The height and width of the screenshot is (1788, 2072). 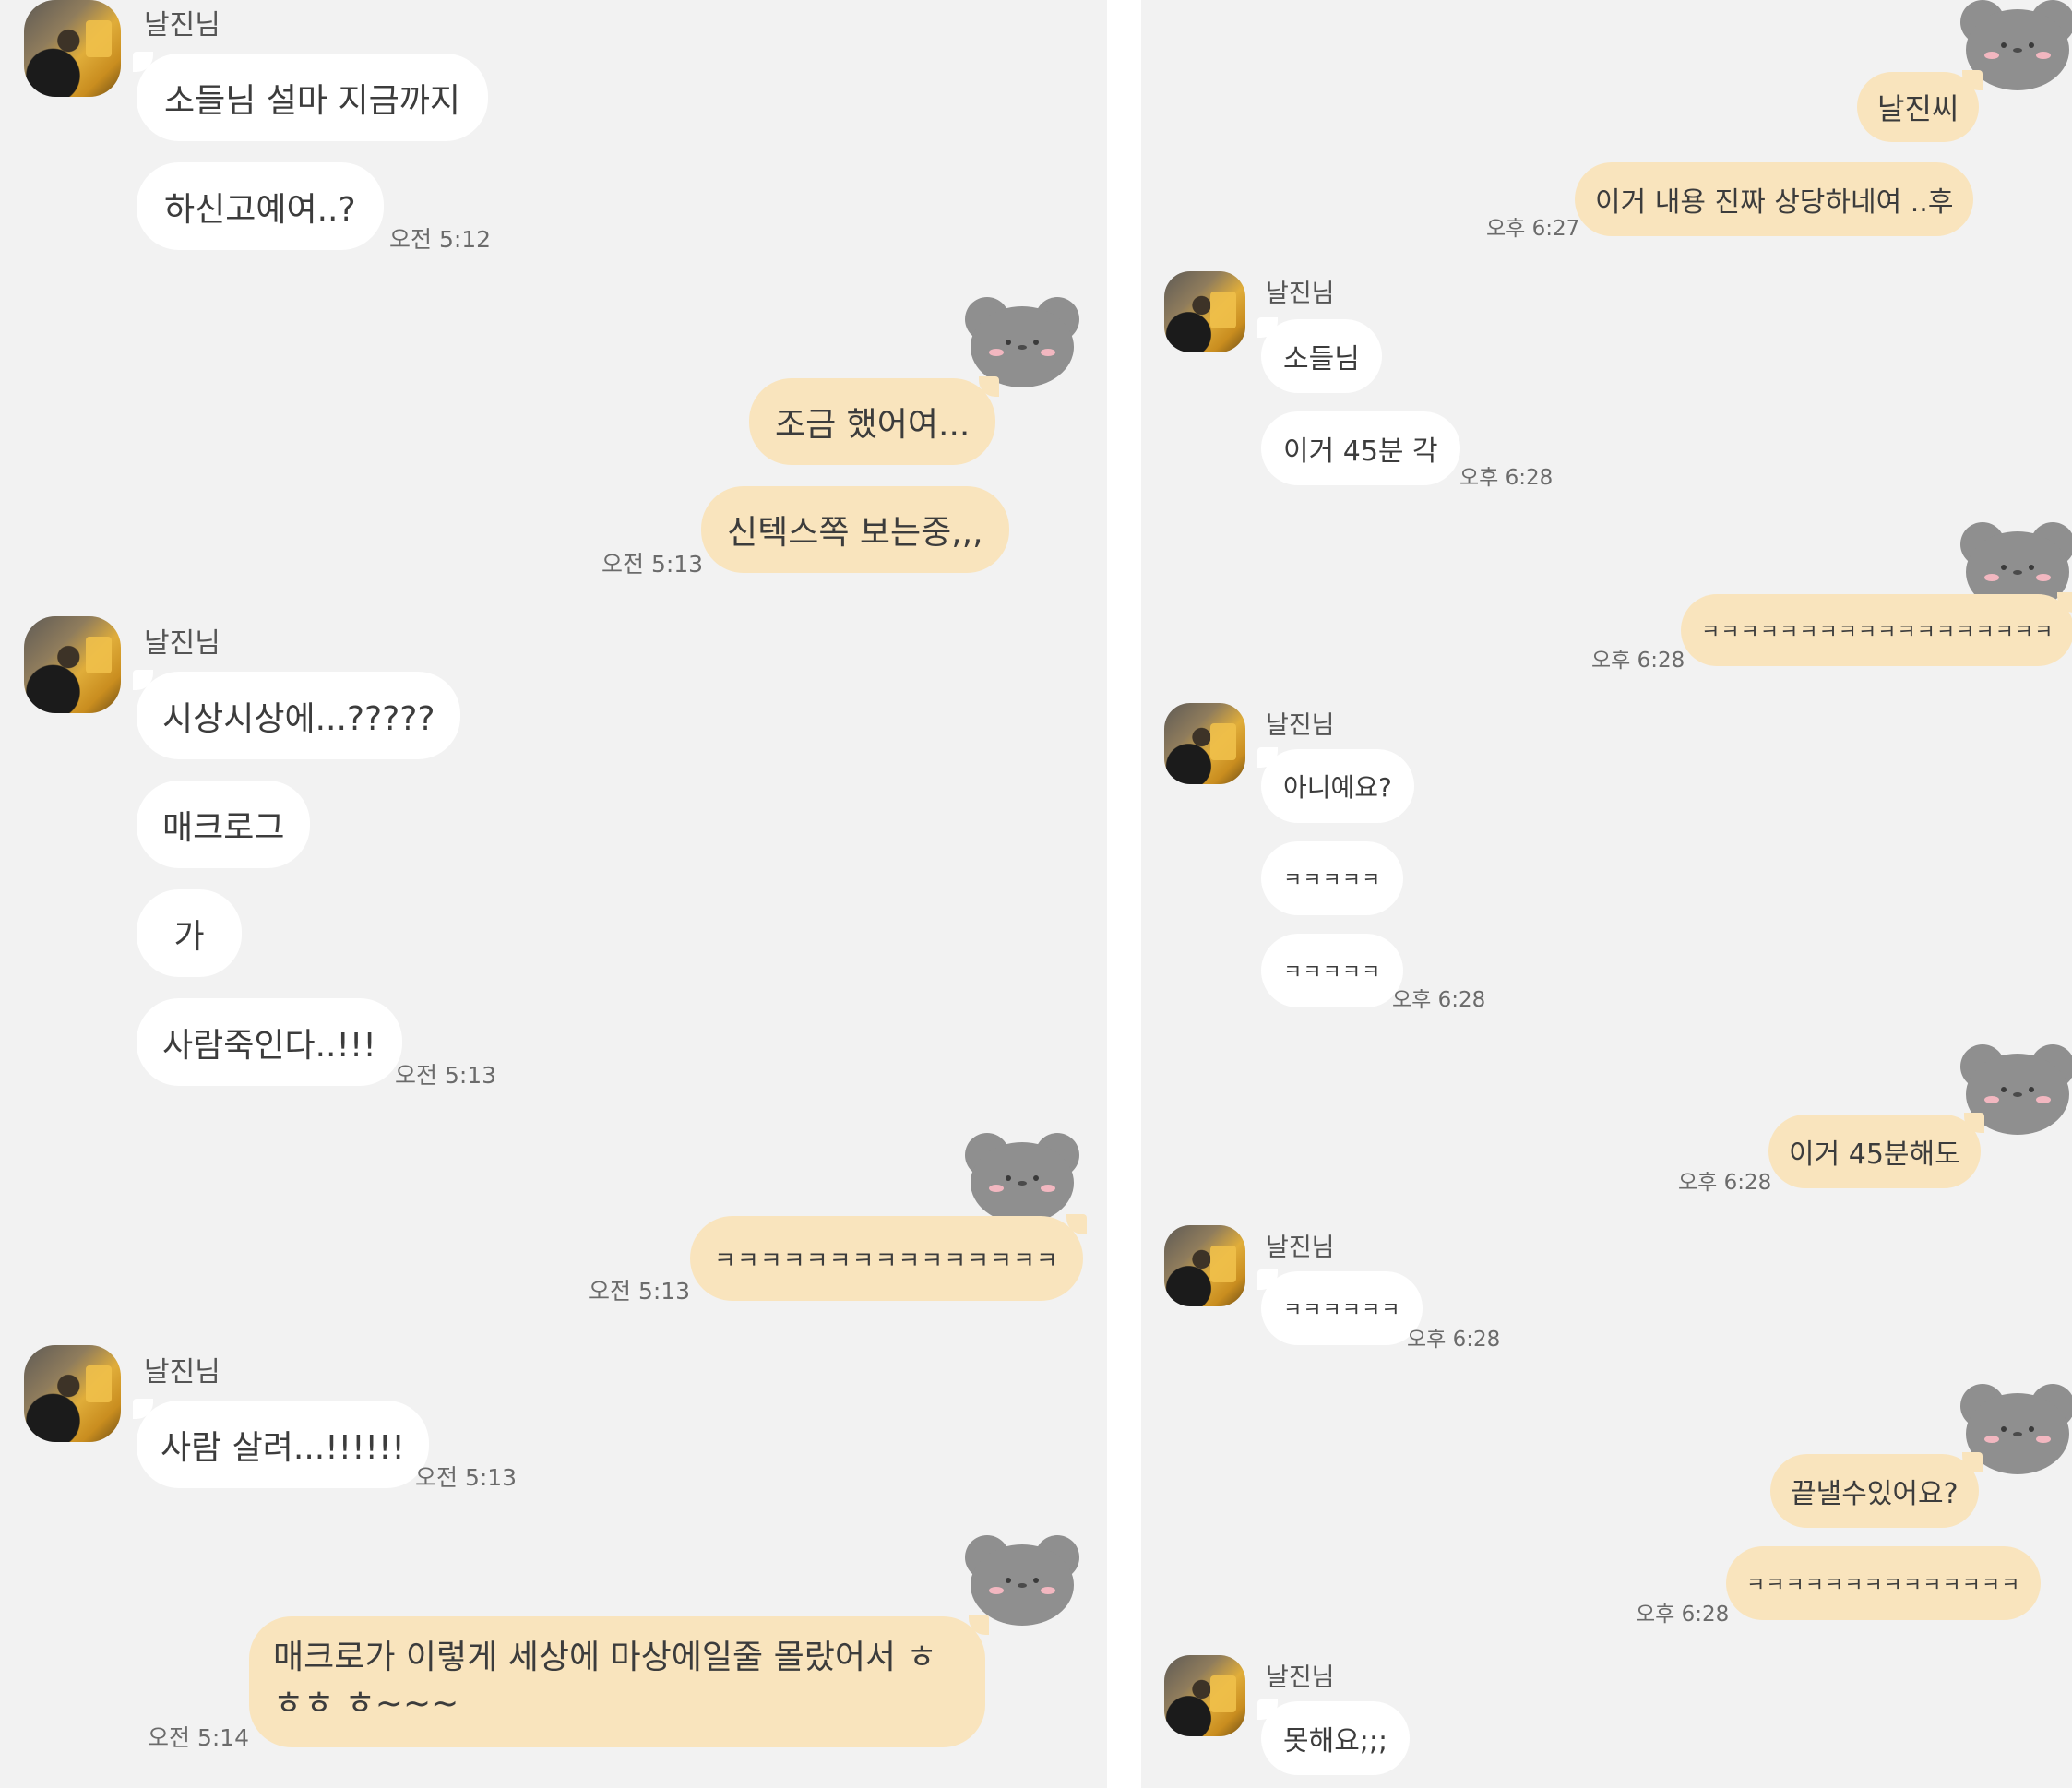 What do you see at coordinates (888, 1257) in the screenshot?
I see `reply-bubble: ㅋㅋㅋㅋㅋㅋㅋㅋㅋㅋㅋㅋㅋㅋㅋ` at bounding box center [888, 1257].